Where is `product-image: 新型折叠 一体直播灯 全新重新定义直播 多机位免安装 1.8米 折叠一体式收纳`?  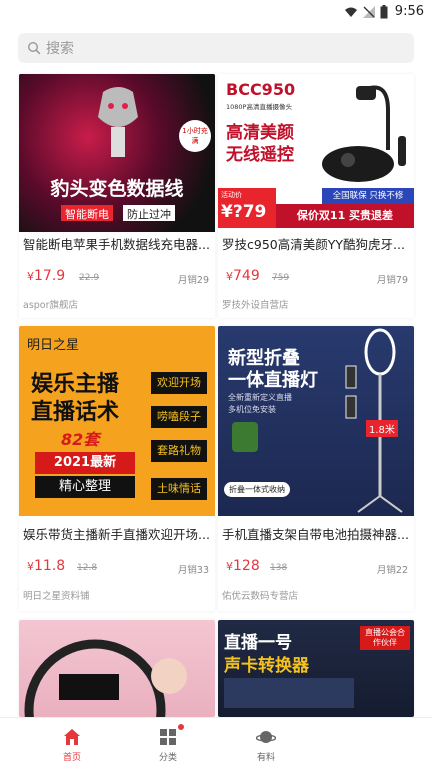
product-image: 新型折叠 一体直播灯 全新重新定义直播 多机位免安装 1.8米 折叠一体式收纳 is located at coordinates (316, 421).